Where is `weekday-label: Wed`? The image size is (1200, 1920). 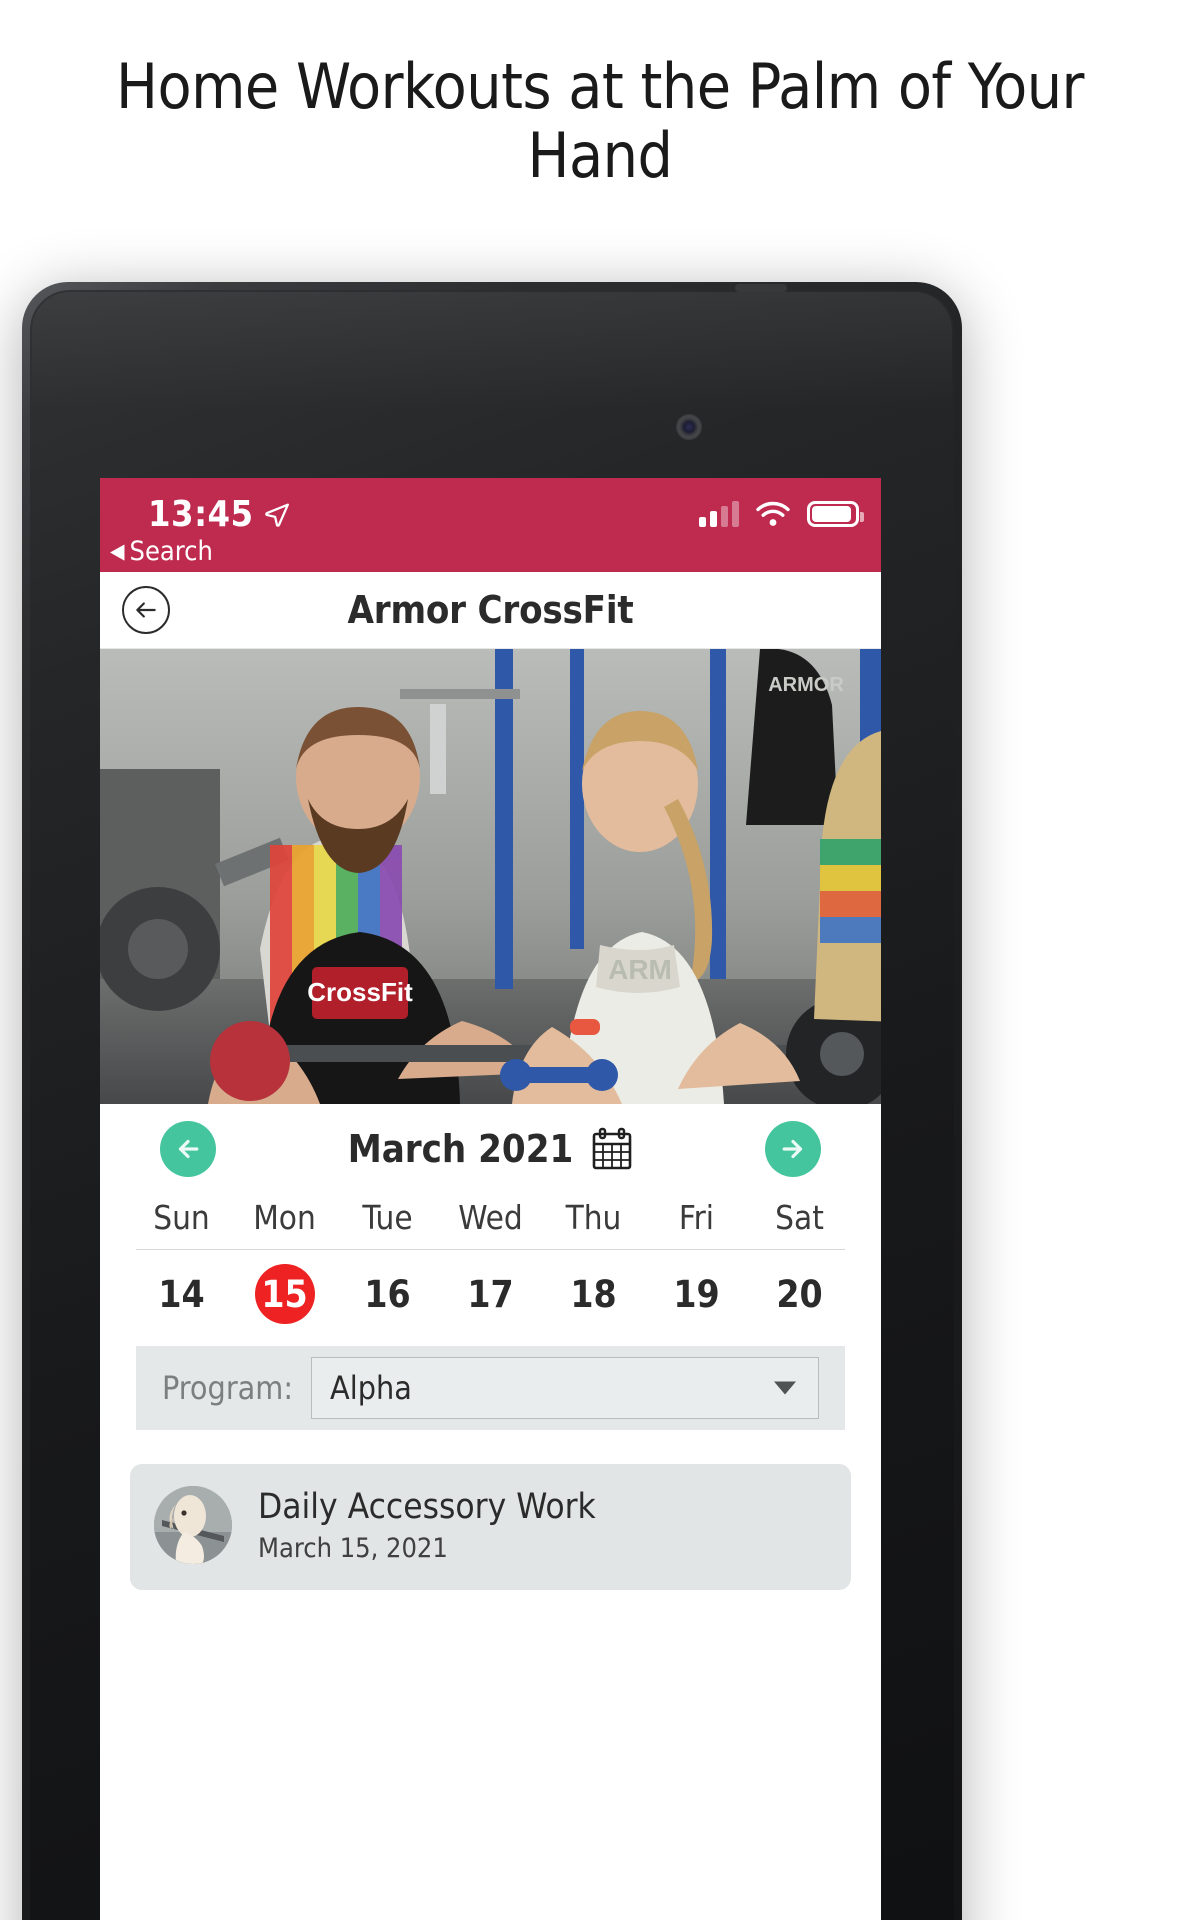
weekday-label: Wed is located at coordinates (490, 1217).